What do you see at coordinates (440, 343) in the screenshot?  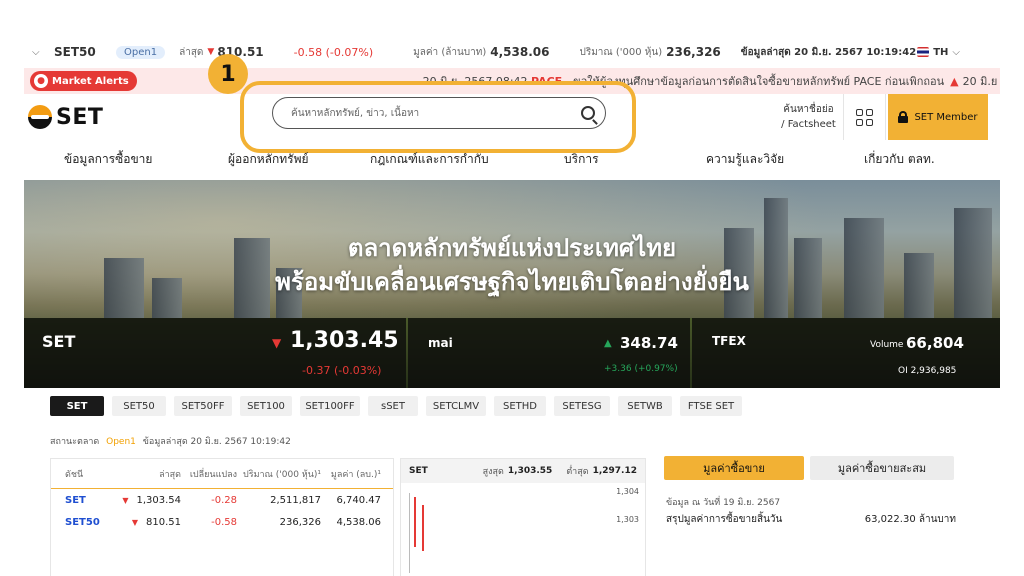 I see `mai-panel-name: mai` at bounding box center [440, 343].